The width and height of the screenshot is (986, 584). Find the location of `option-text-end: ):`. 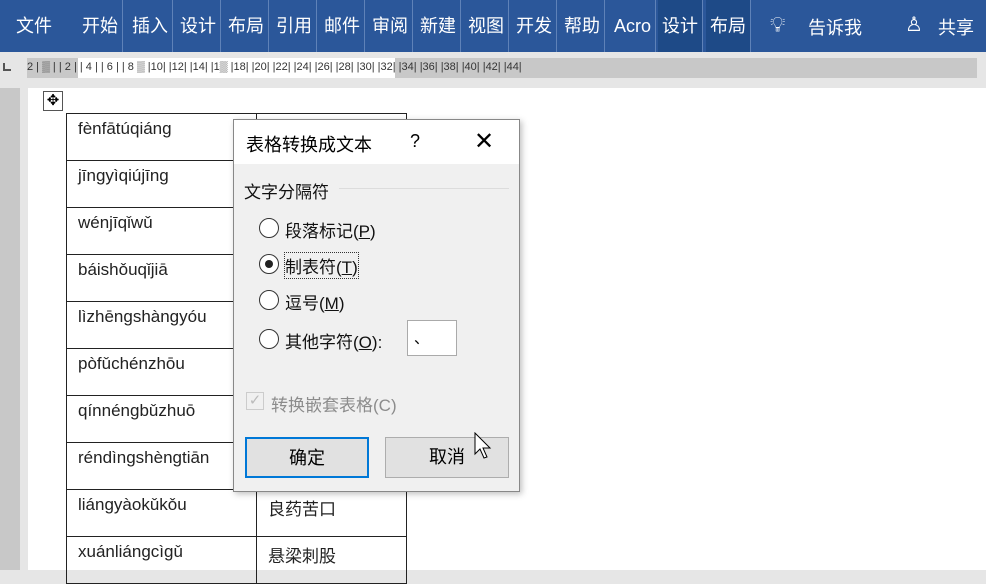

option-text-end: ): is located at coordinates (377, 342).